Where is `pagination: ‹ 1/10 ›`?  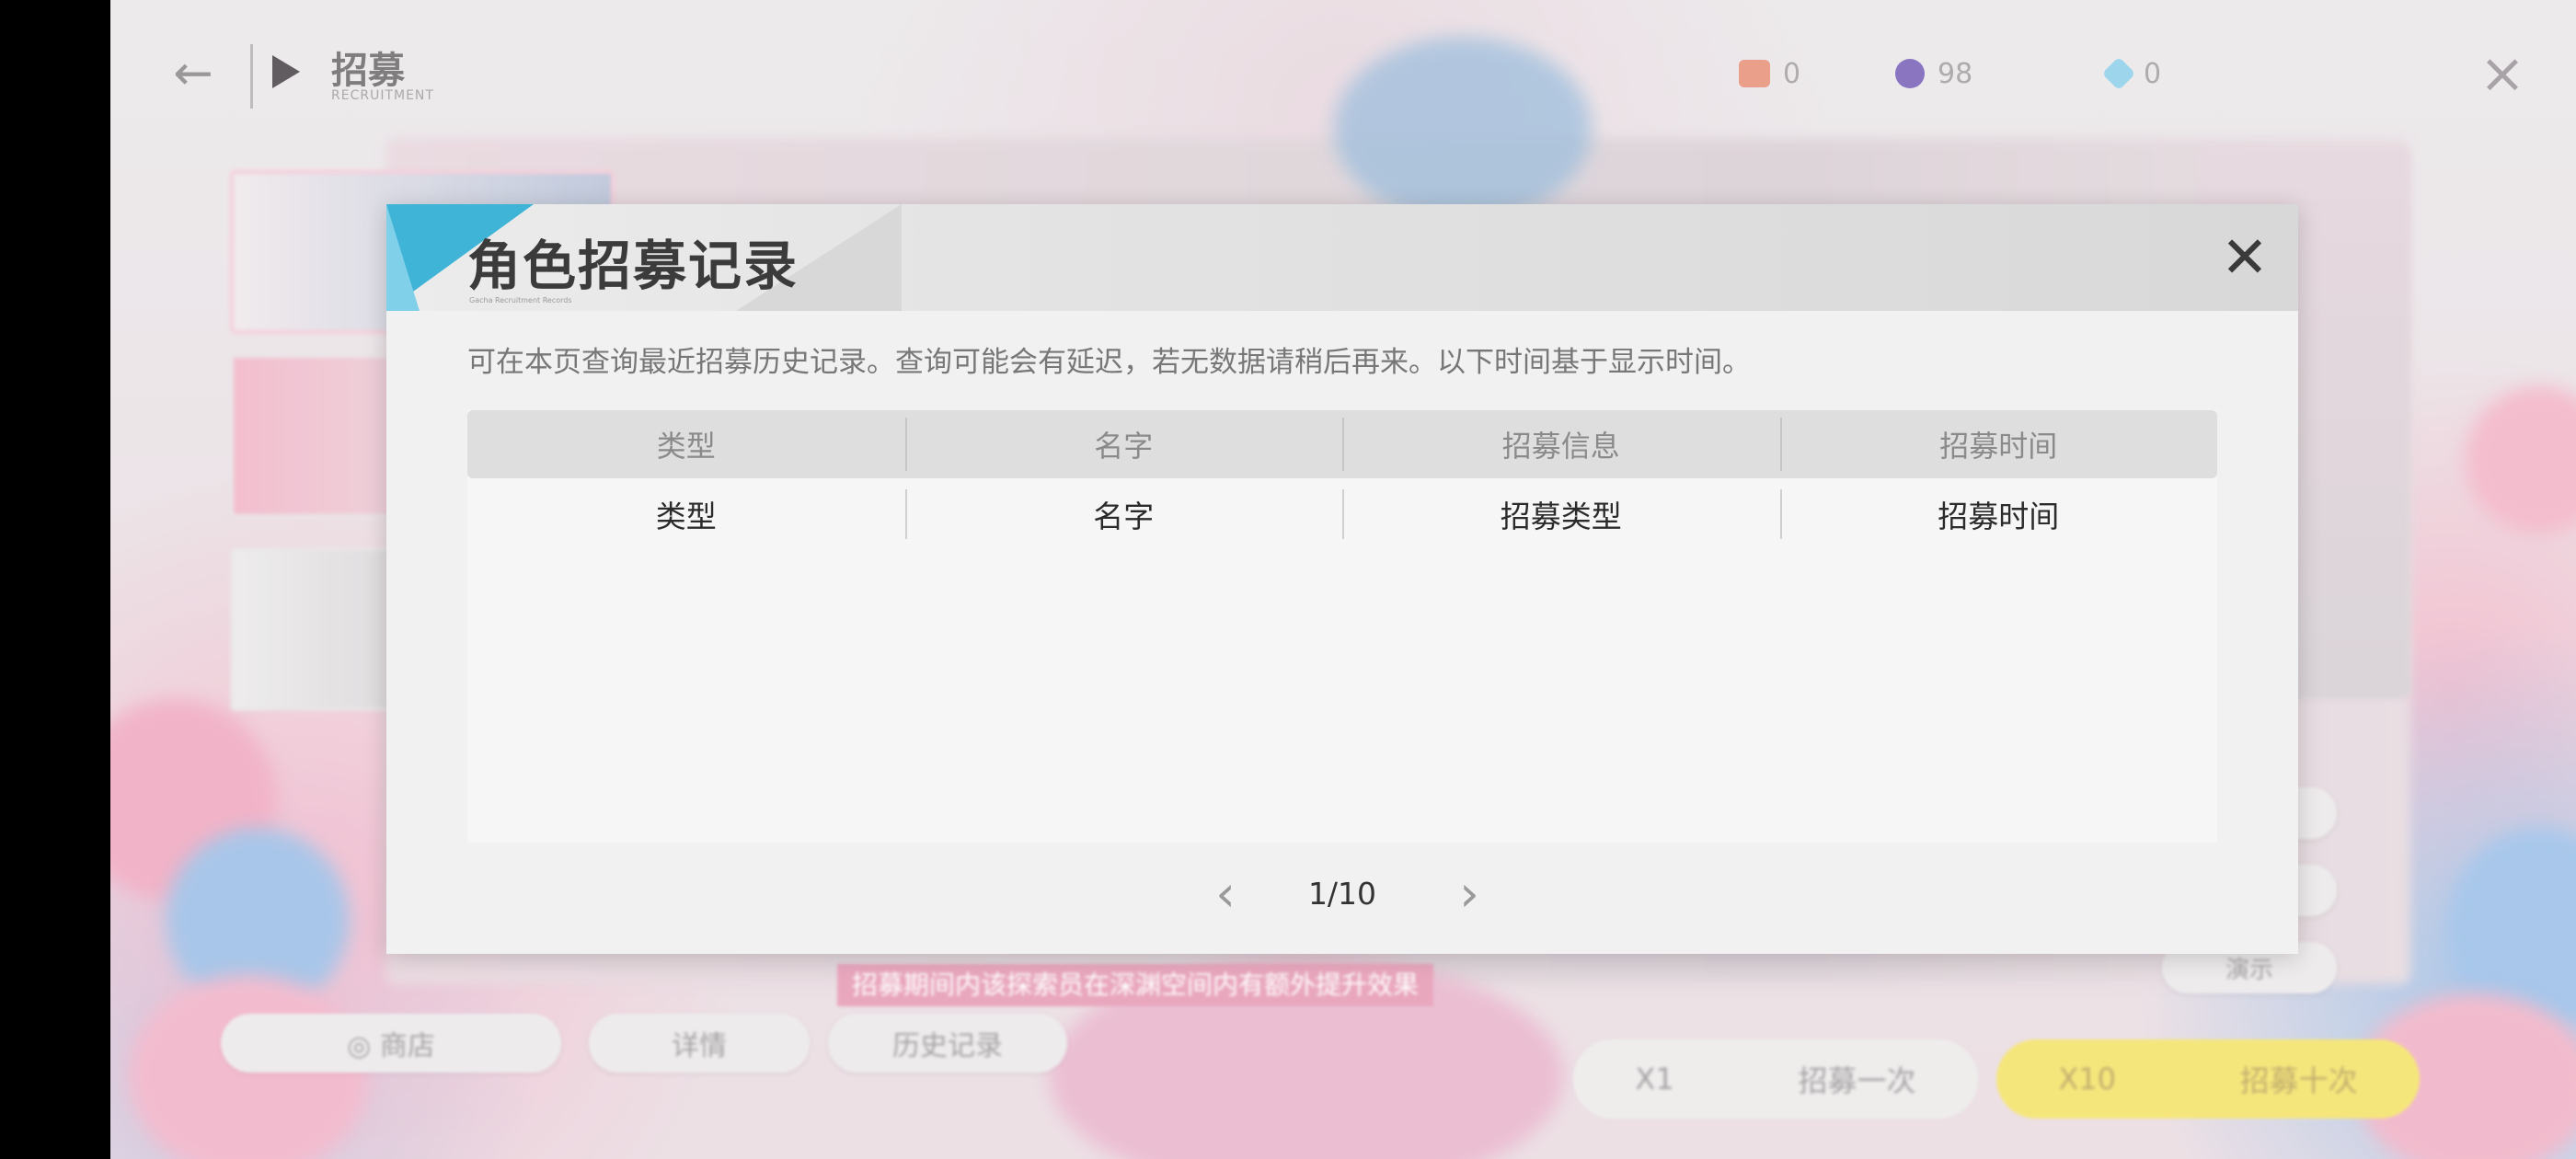
pagination: ‹ 1/10 › is located at coordinates (1342, 894).